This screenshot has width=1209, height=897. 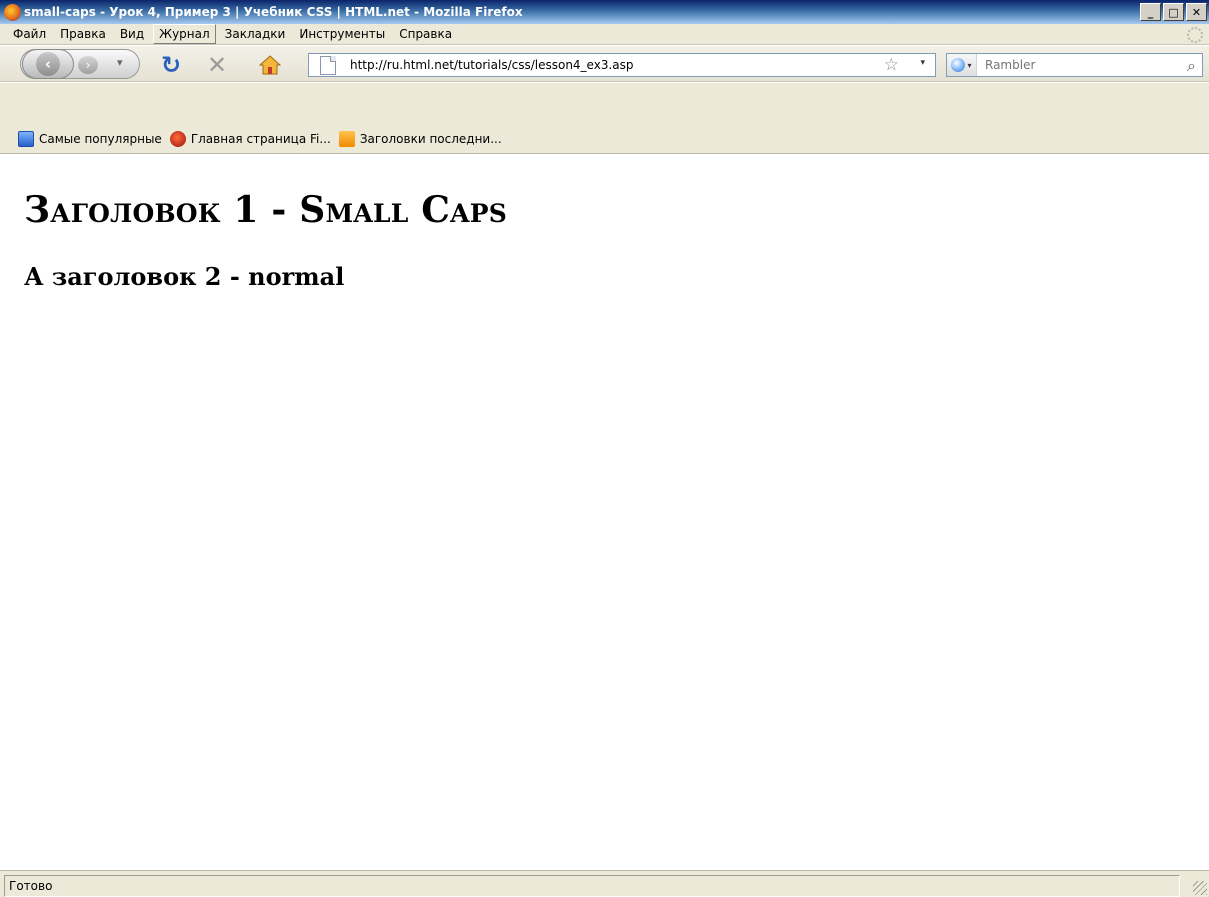 I want to click on home-icon, so click(x=270, y=65).